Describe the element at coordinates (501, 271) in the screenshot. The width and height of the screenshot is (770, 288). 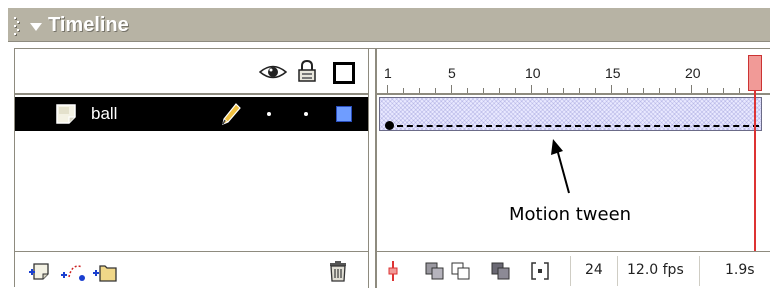
I see `edit-multiple-frames-icon` at that location.